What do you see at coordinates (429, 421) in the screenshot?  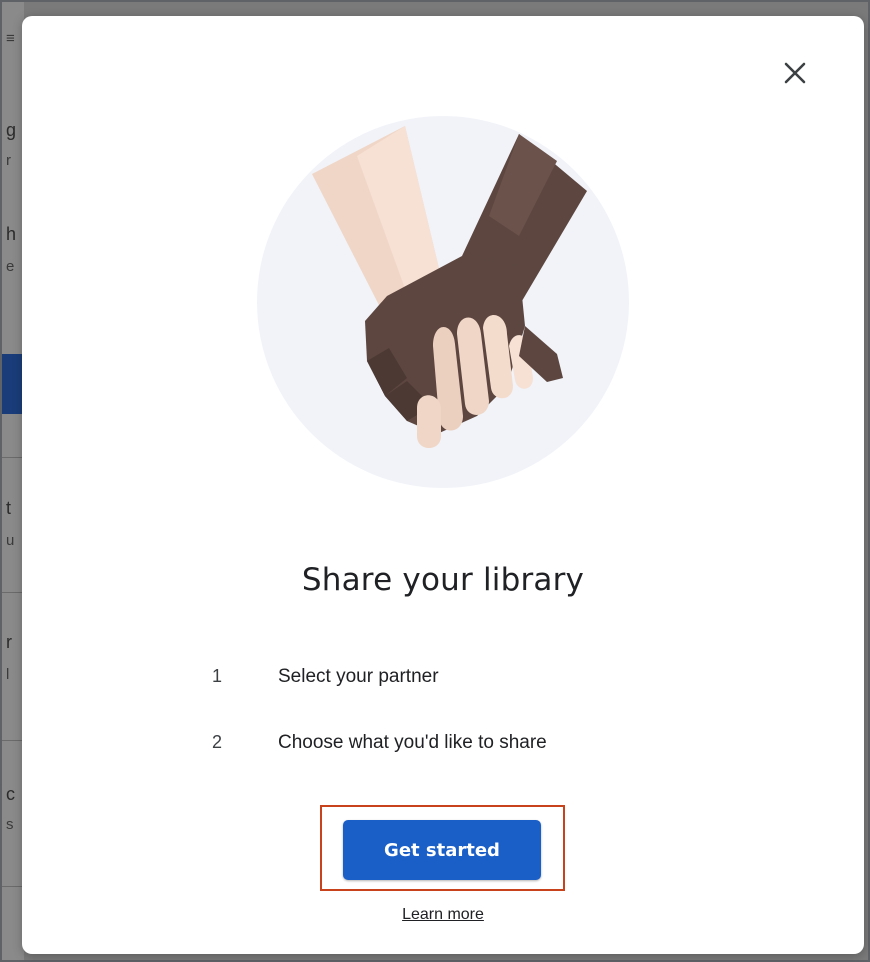 I see `light-thumb` at bounding box center [429, 421].